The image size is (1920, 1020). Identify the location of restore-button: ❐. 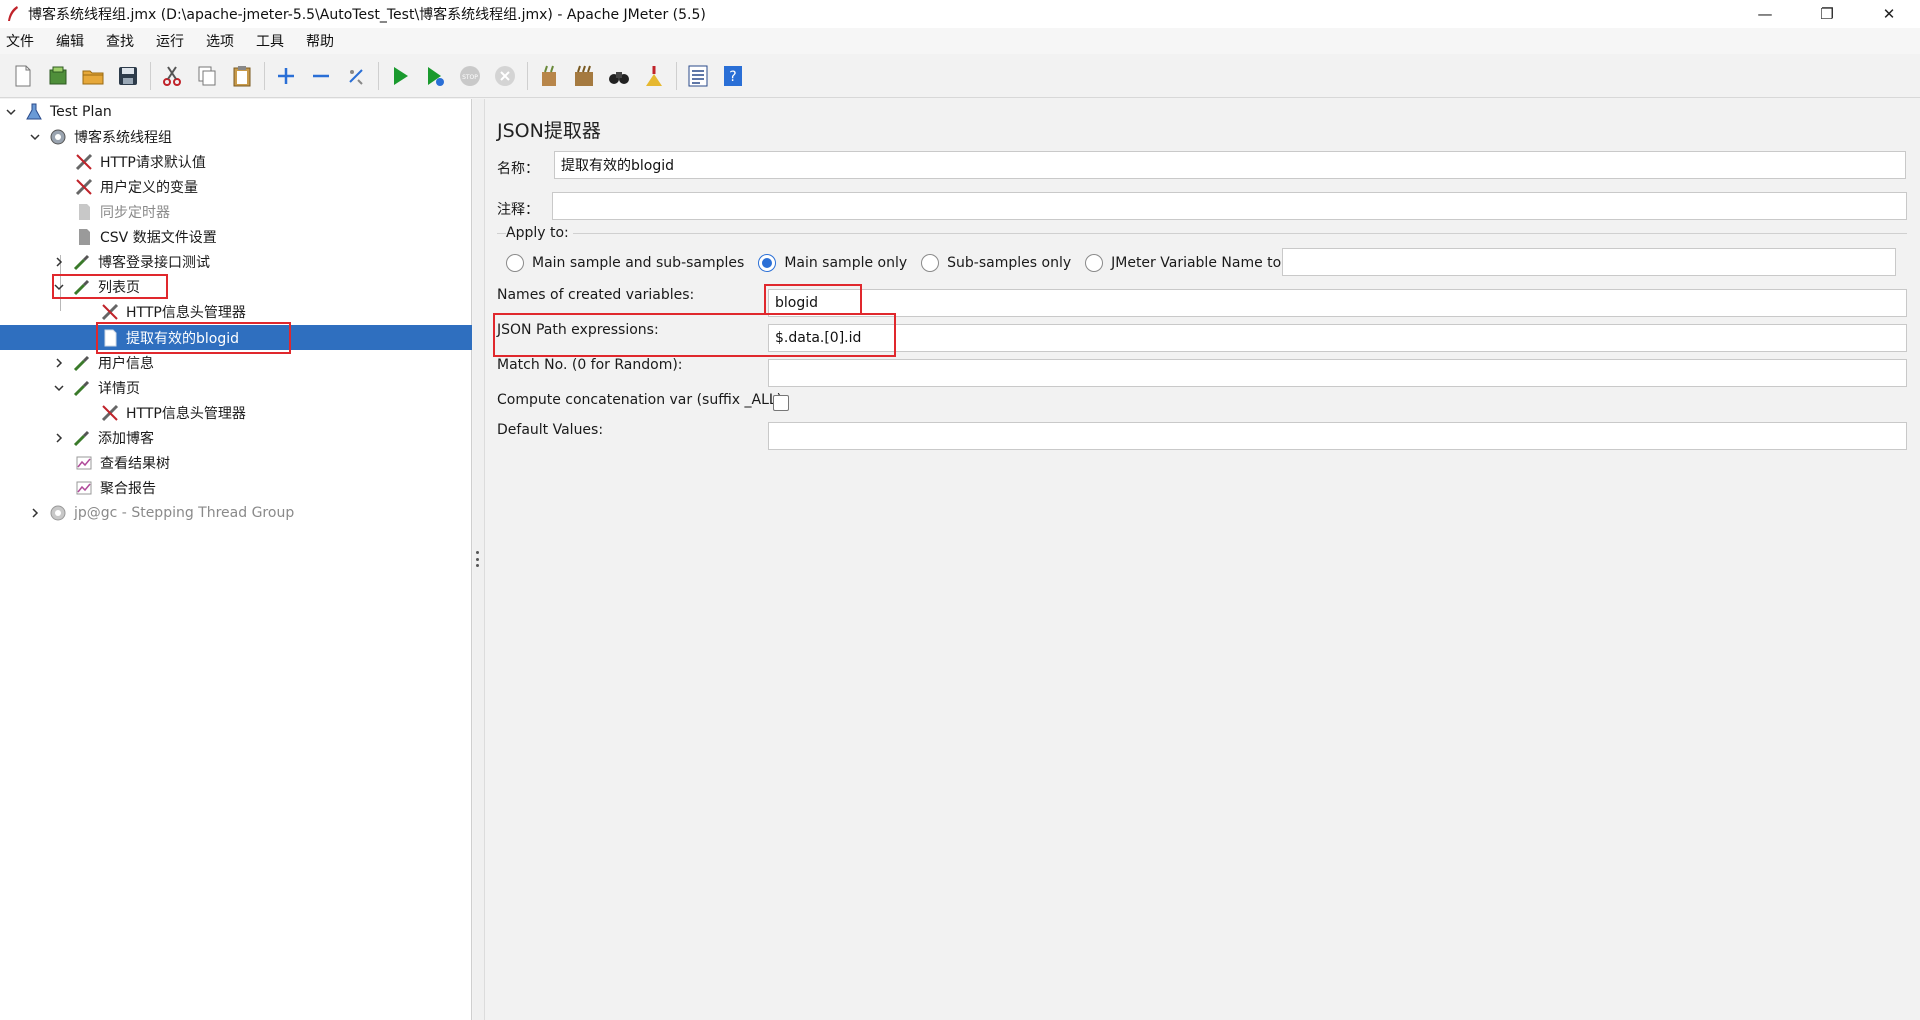
(1827, 14).